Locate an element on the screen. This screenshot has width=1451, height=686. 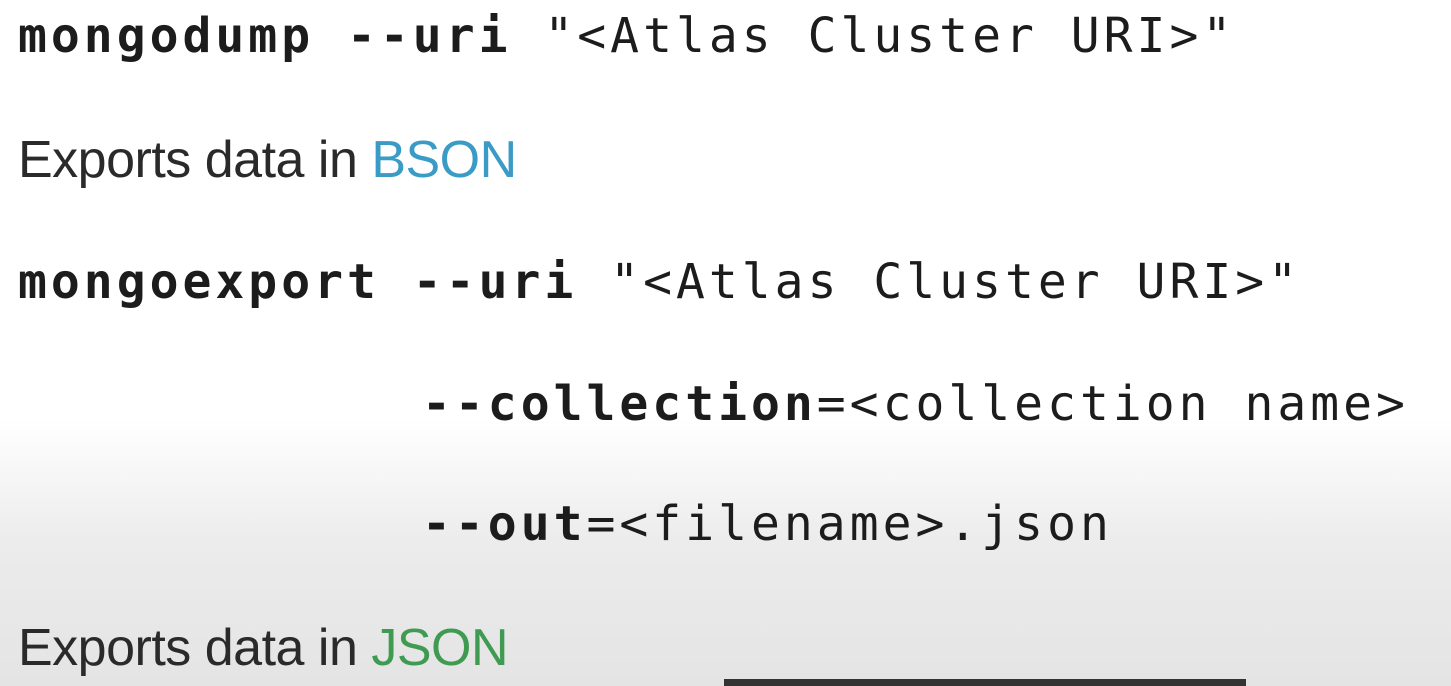
json-description: Exports data in JSON is located at coordinates (263, 648).